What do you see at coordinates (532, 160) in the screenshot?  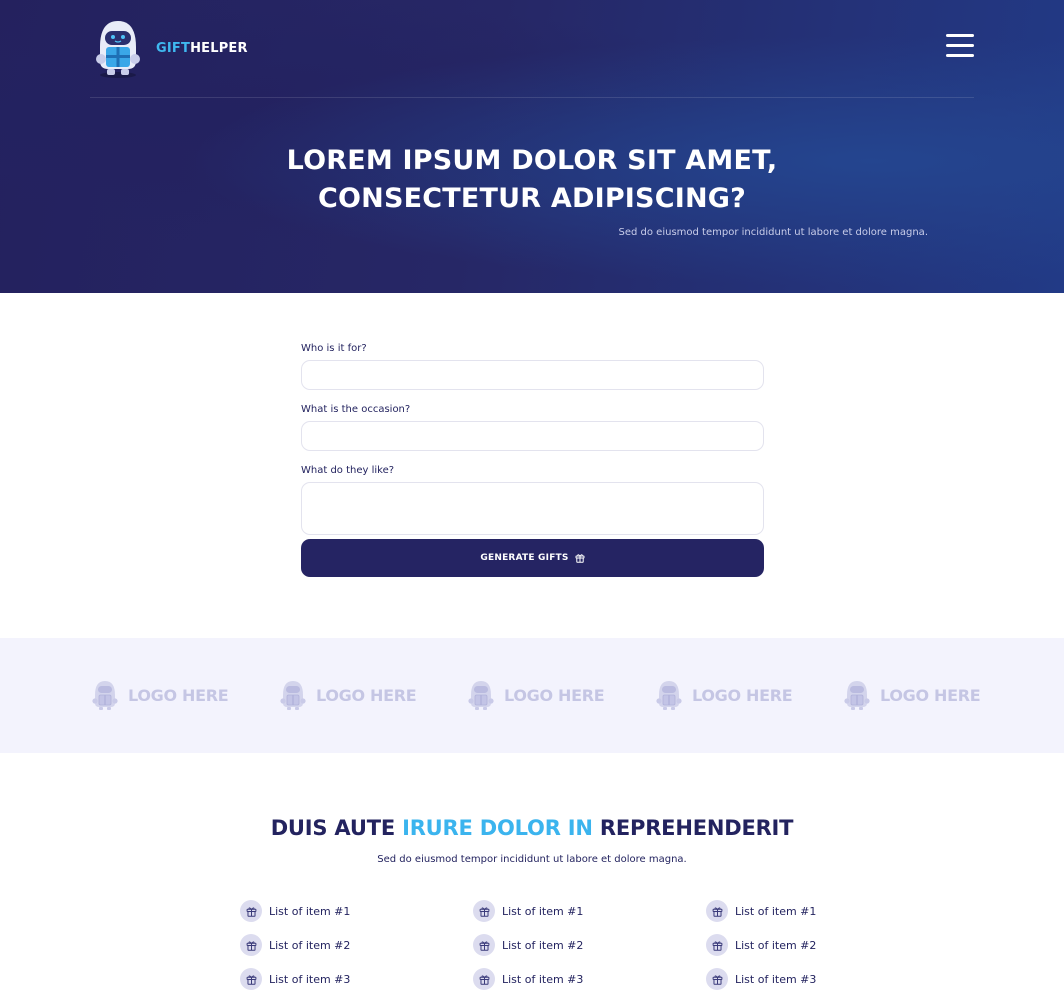 I see `hero-title-line1: LOREM IPSUM DOLOR SIT AMET,` at bounding box center [532, 160].